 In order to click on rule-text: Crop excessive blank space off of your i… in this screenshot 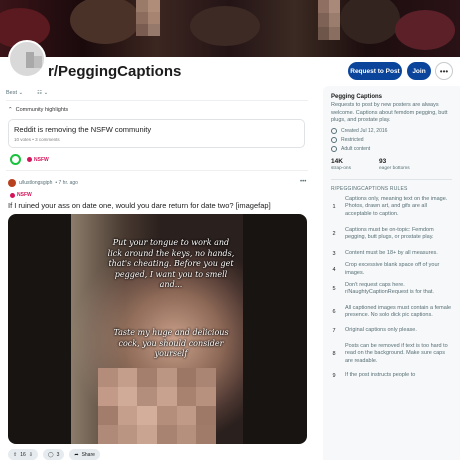, I will do `click(392, 269)`.